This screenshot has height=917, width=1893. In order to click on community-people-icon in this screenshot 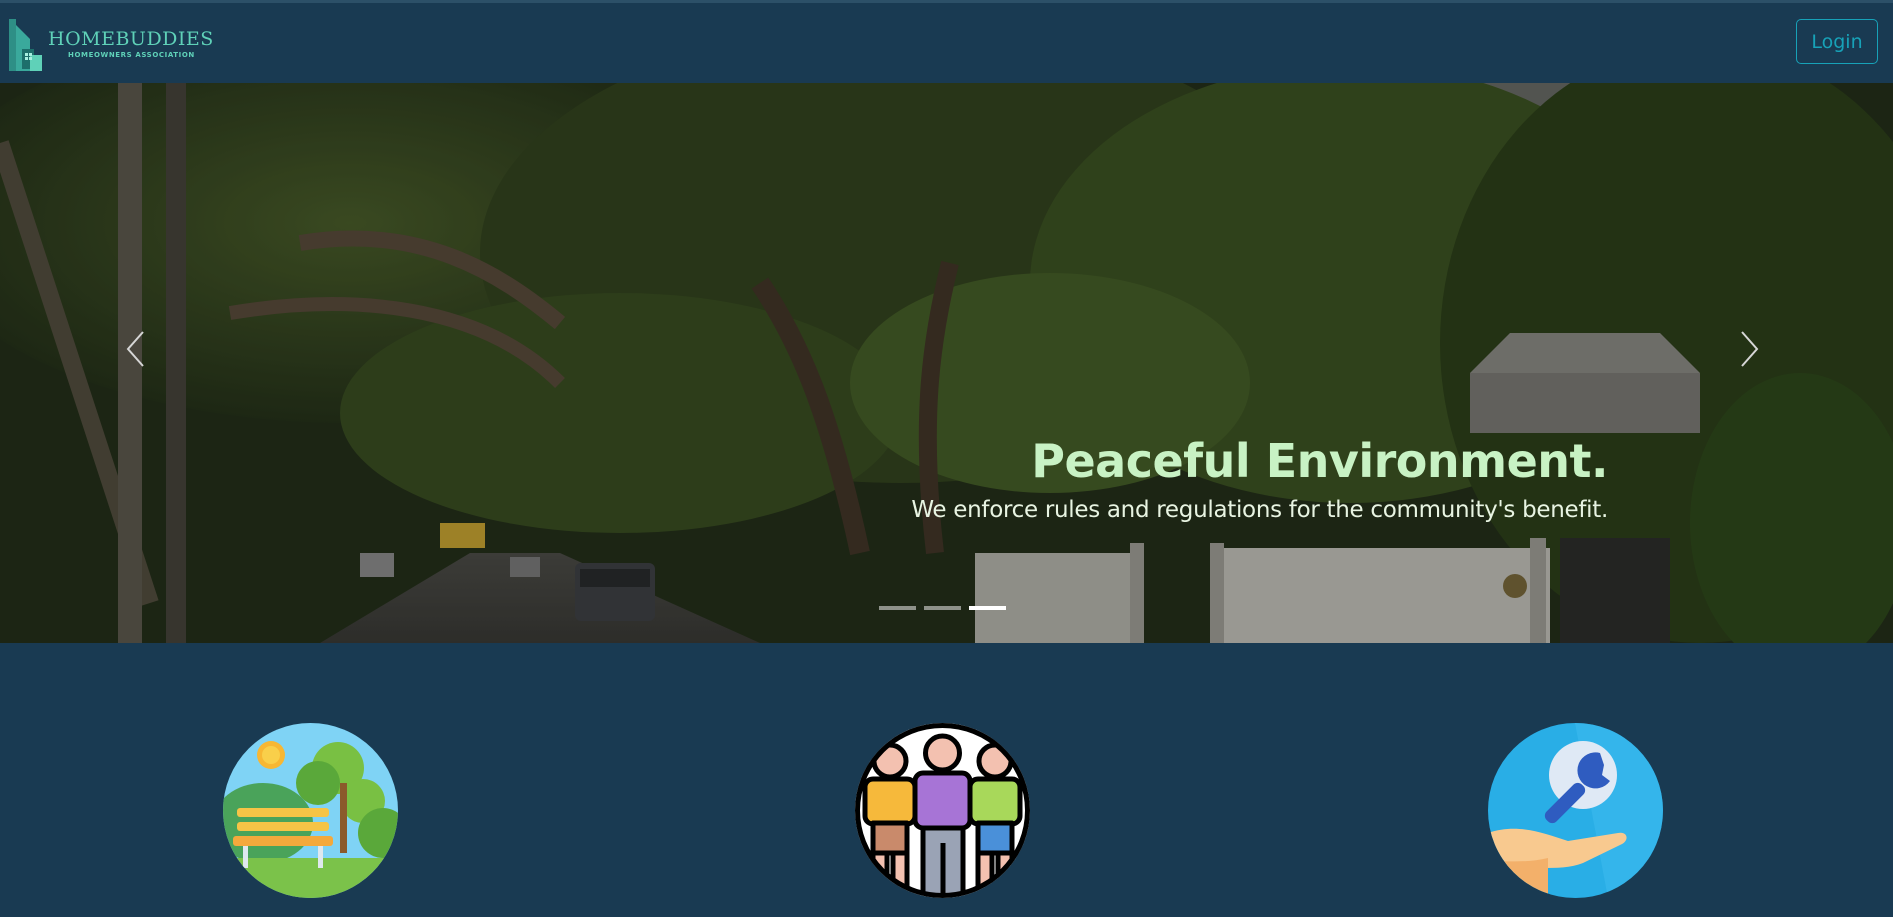, I will do `click(942, 810)`.